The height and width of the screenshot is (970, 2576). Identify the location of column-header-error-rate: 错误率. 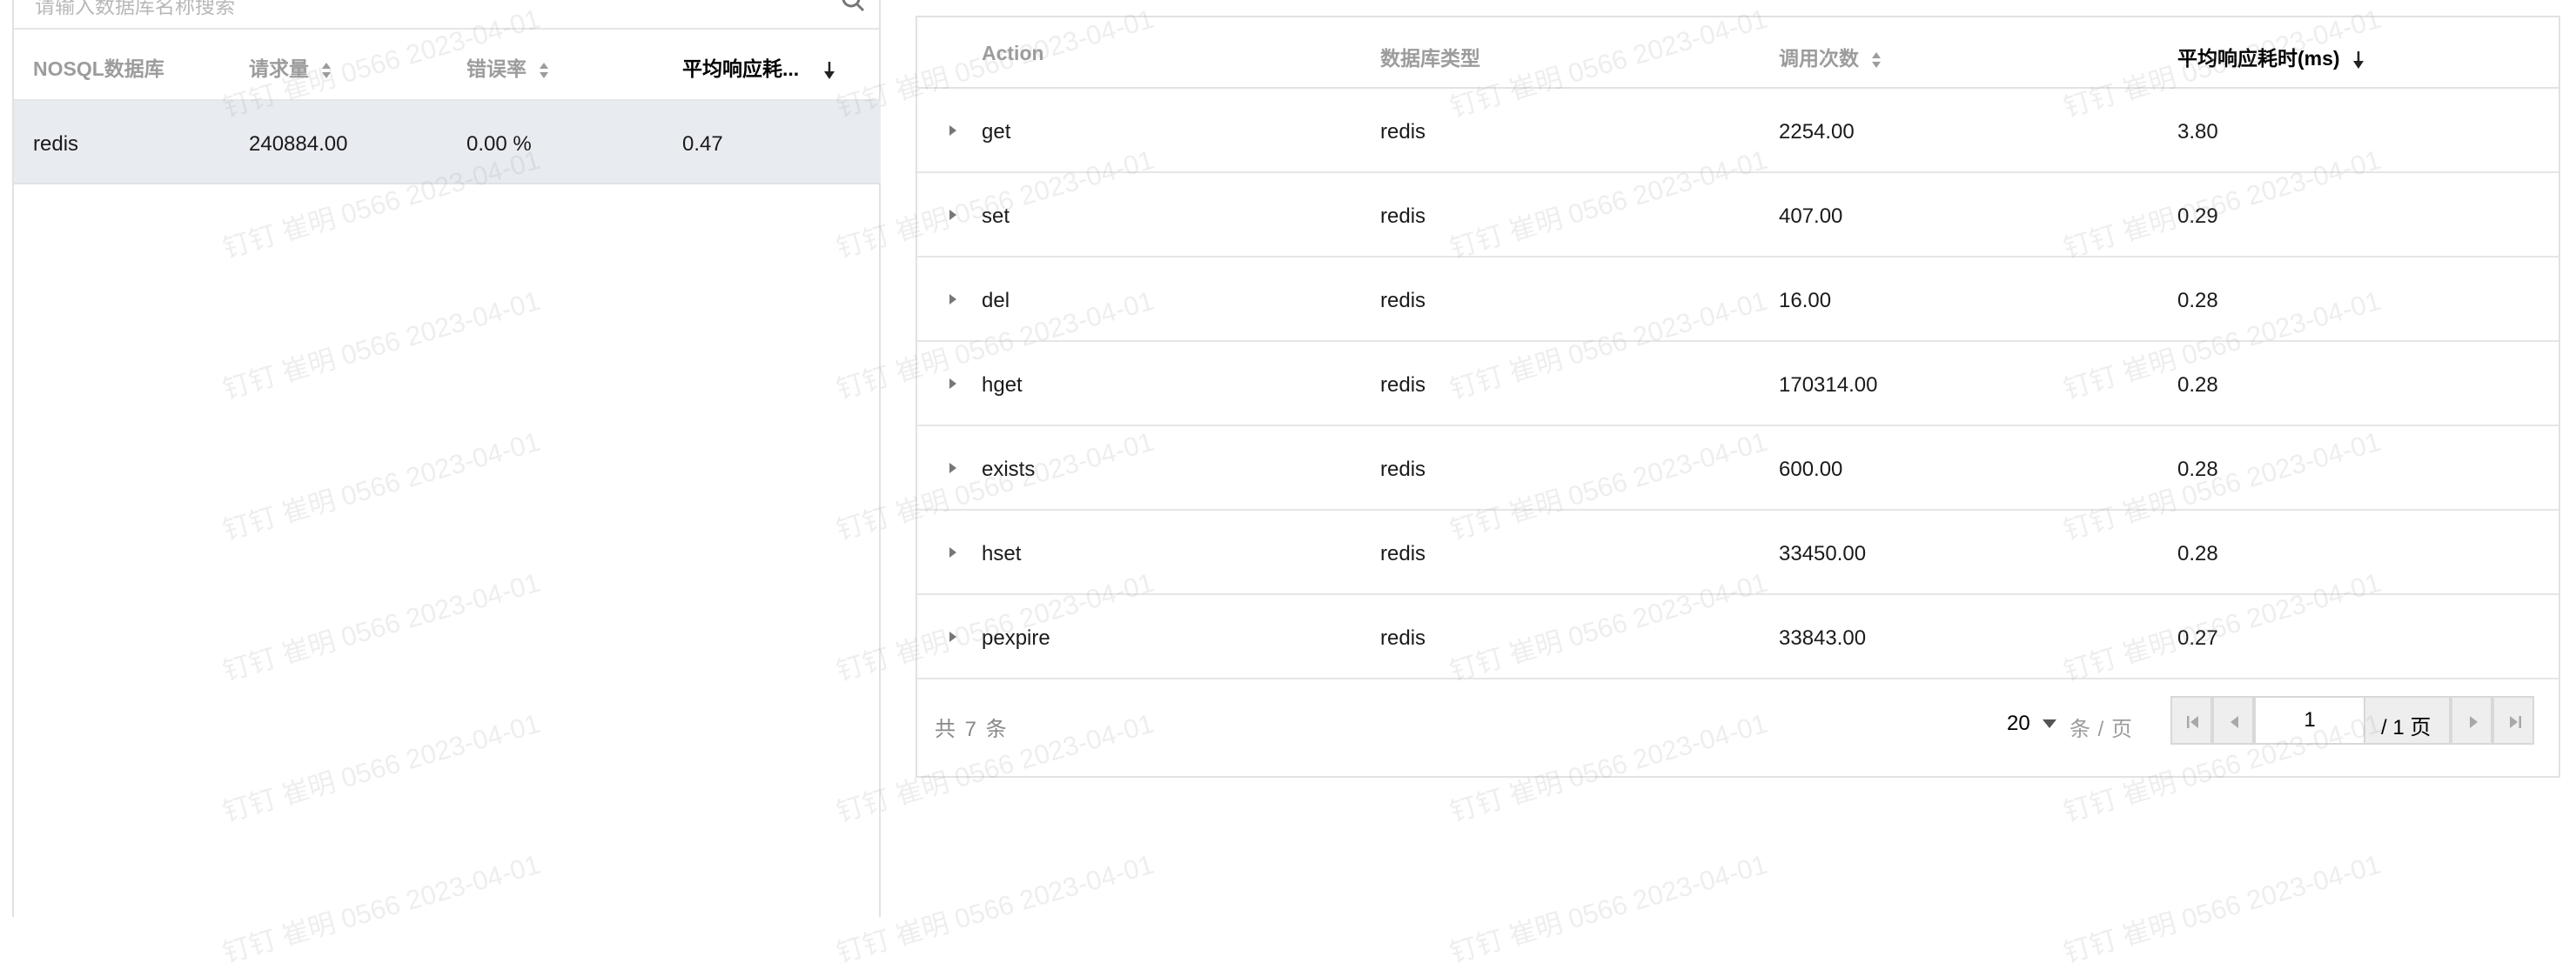
(507, 67).